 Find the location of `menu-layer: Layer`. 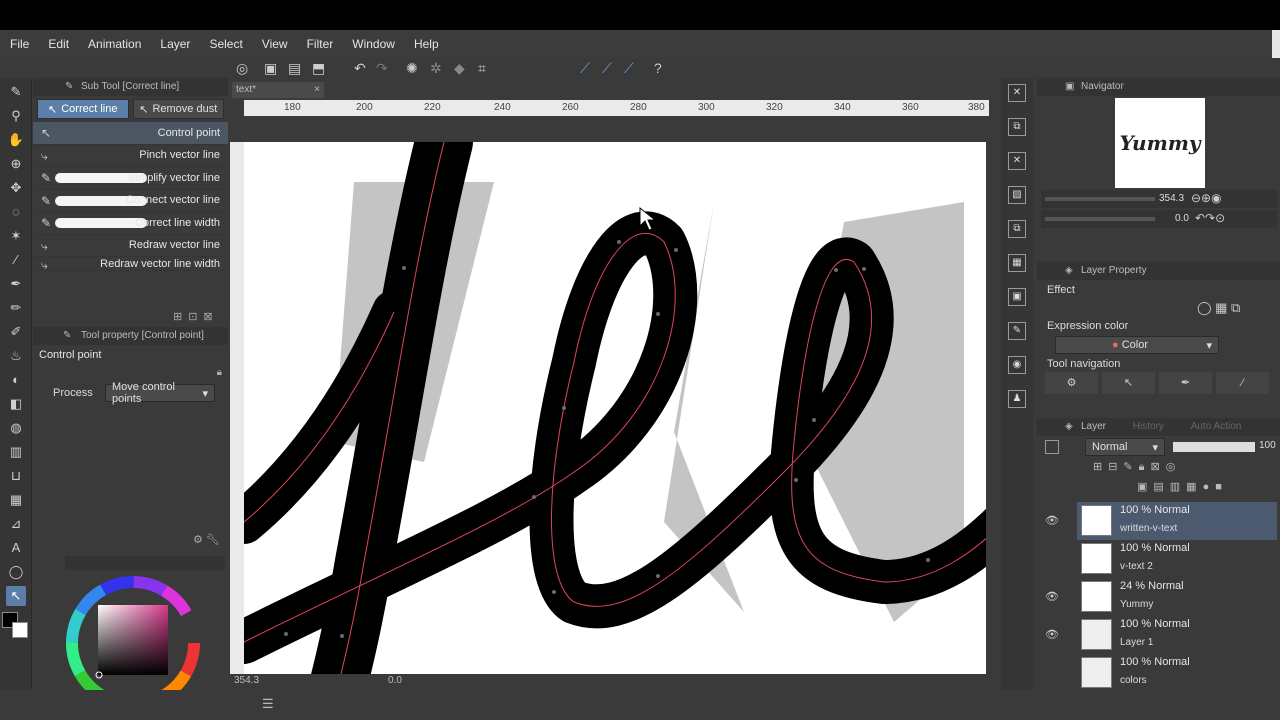

menu-layer: Layer is located at coordinates (175, 44).